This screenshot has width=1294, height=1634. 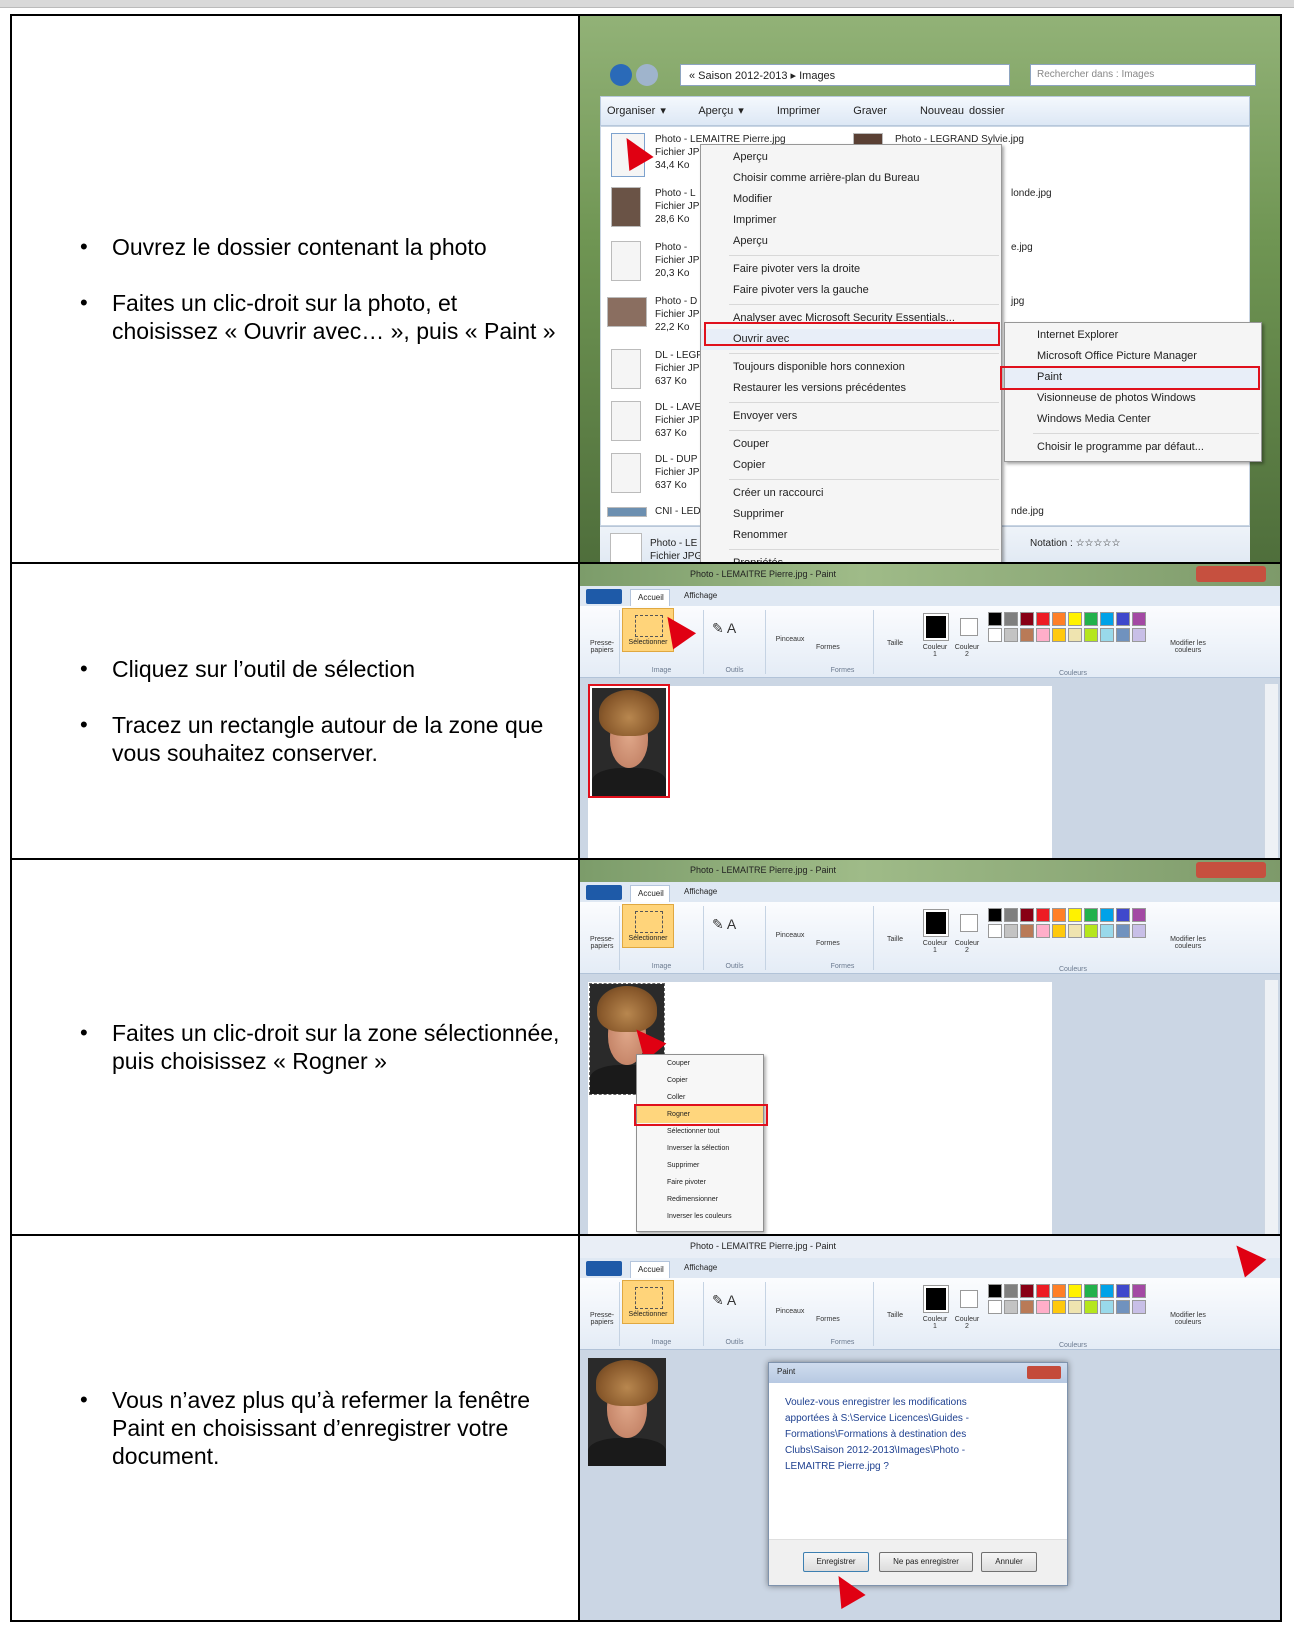 What do you see at coordinates (798, 111) in the screenshot?
I see `toolbar-print: Imprimer` at bounding box center [798, 111].